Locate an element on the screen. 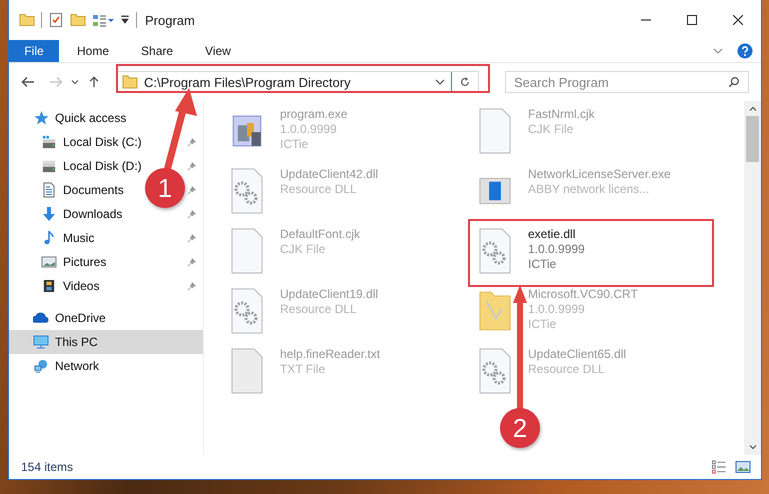 This screenshot has width=769, height=494. minimize-icon is located at coordinates (646, 20).